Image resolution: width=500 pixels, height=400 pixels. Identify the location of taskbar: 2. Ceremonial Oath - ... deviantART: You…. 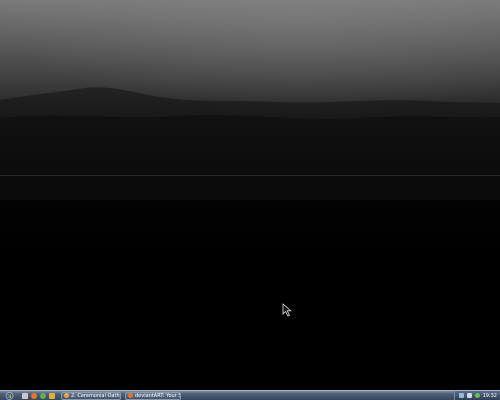
(250, 395).